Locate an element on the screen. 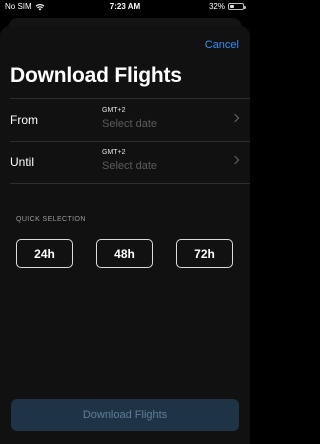 The height and width of the screenshot is (444, 320). until-label: Until is located at coordinates (22, 162).